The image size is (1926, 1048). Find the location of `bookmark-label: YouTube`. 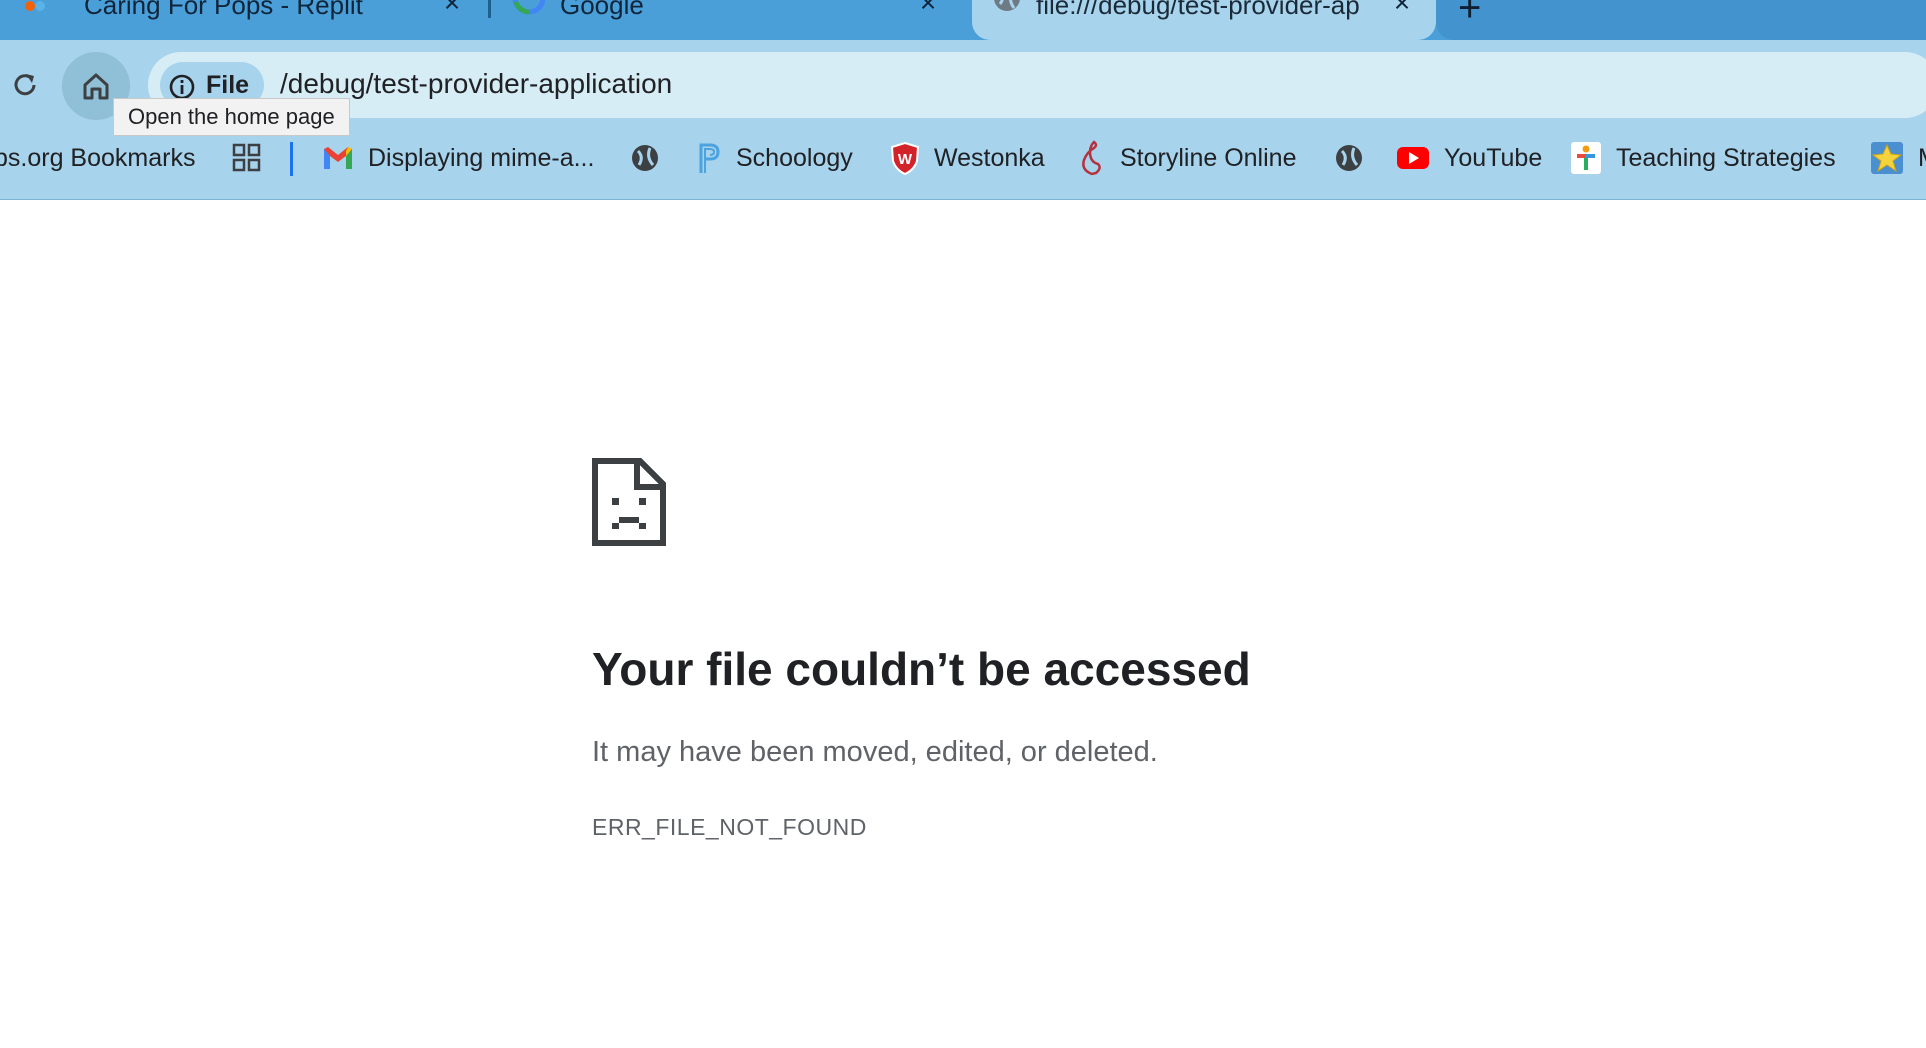

bookmark-label: YouTube is located at coordinates (1493, 157).